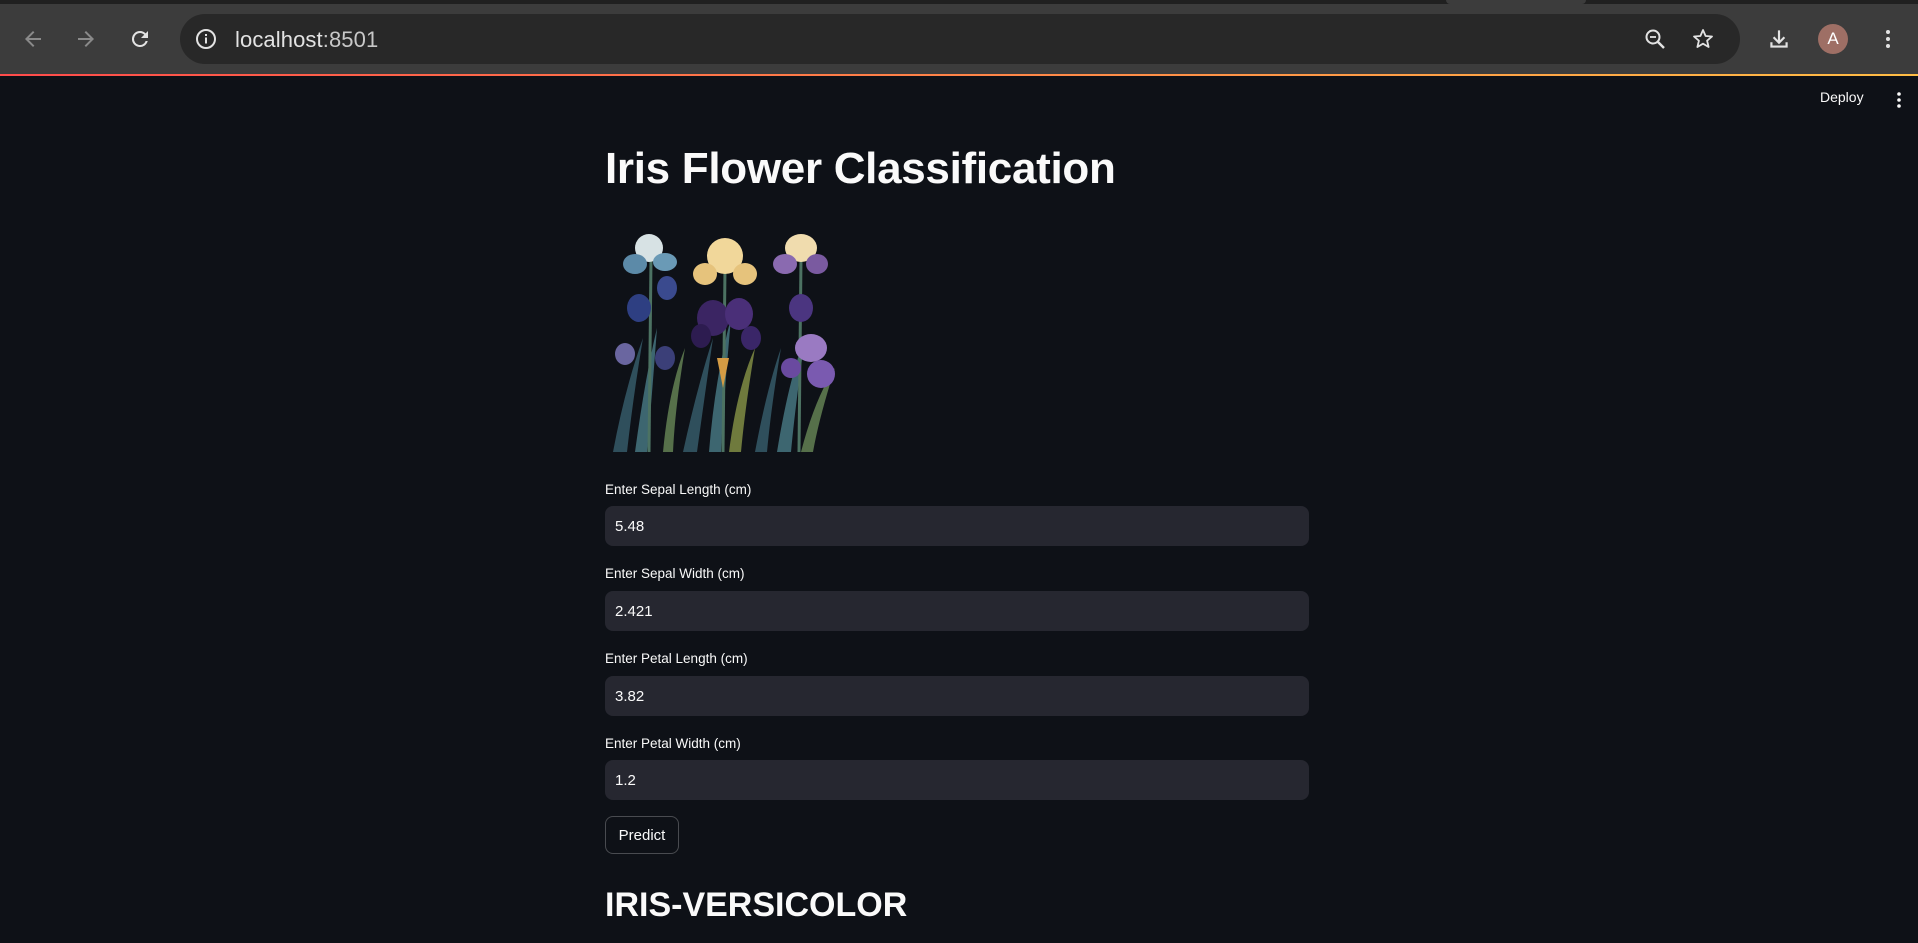 This screenshot has width=1918, height=943. What do you see at coordinates (1655, 39) in the screenshot?
I see `zoom-icon` at bounding box center [1655, 39].